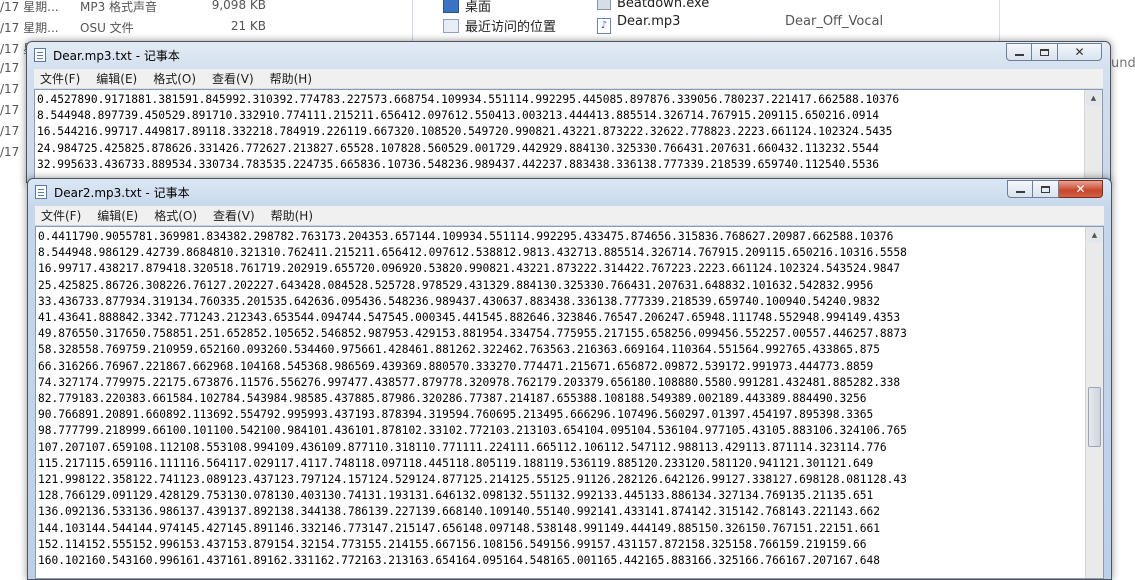 This screenshot has width=1135, height=580. What do you see at coordinates (205, 8) in the screenshot?
I see `file-detail-row: /17 星期... MP3 格式声音 9,098 KB` at bounding box center [205, 8].